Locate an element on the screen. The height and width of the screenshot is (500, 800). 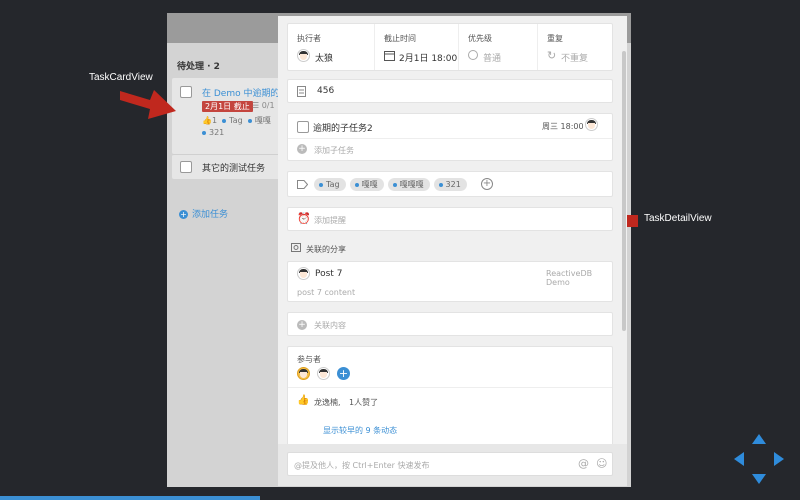
card-tag: Tag is located at coordinates (236, 120).